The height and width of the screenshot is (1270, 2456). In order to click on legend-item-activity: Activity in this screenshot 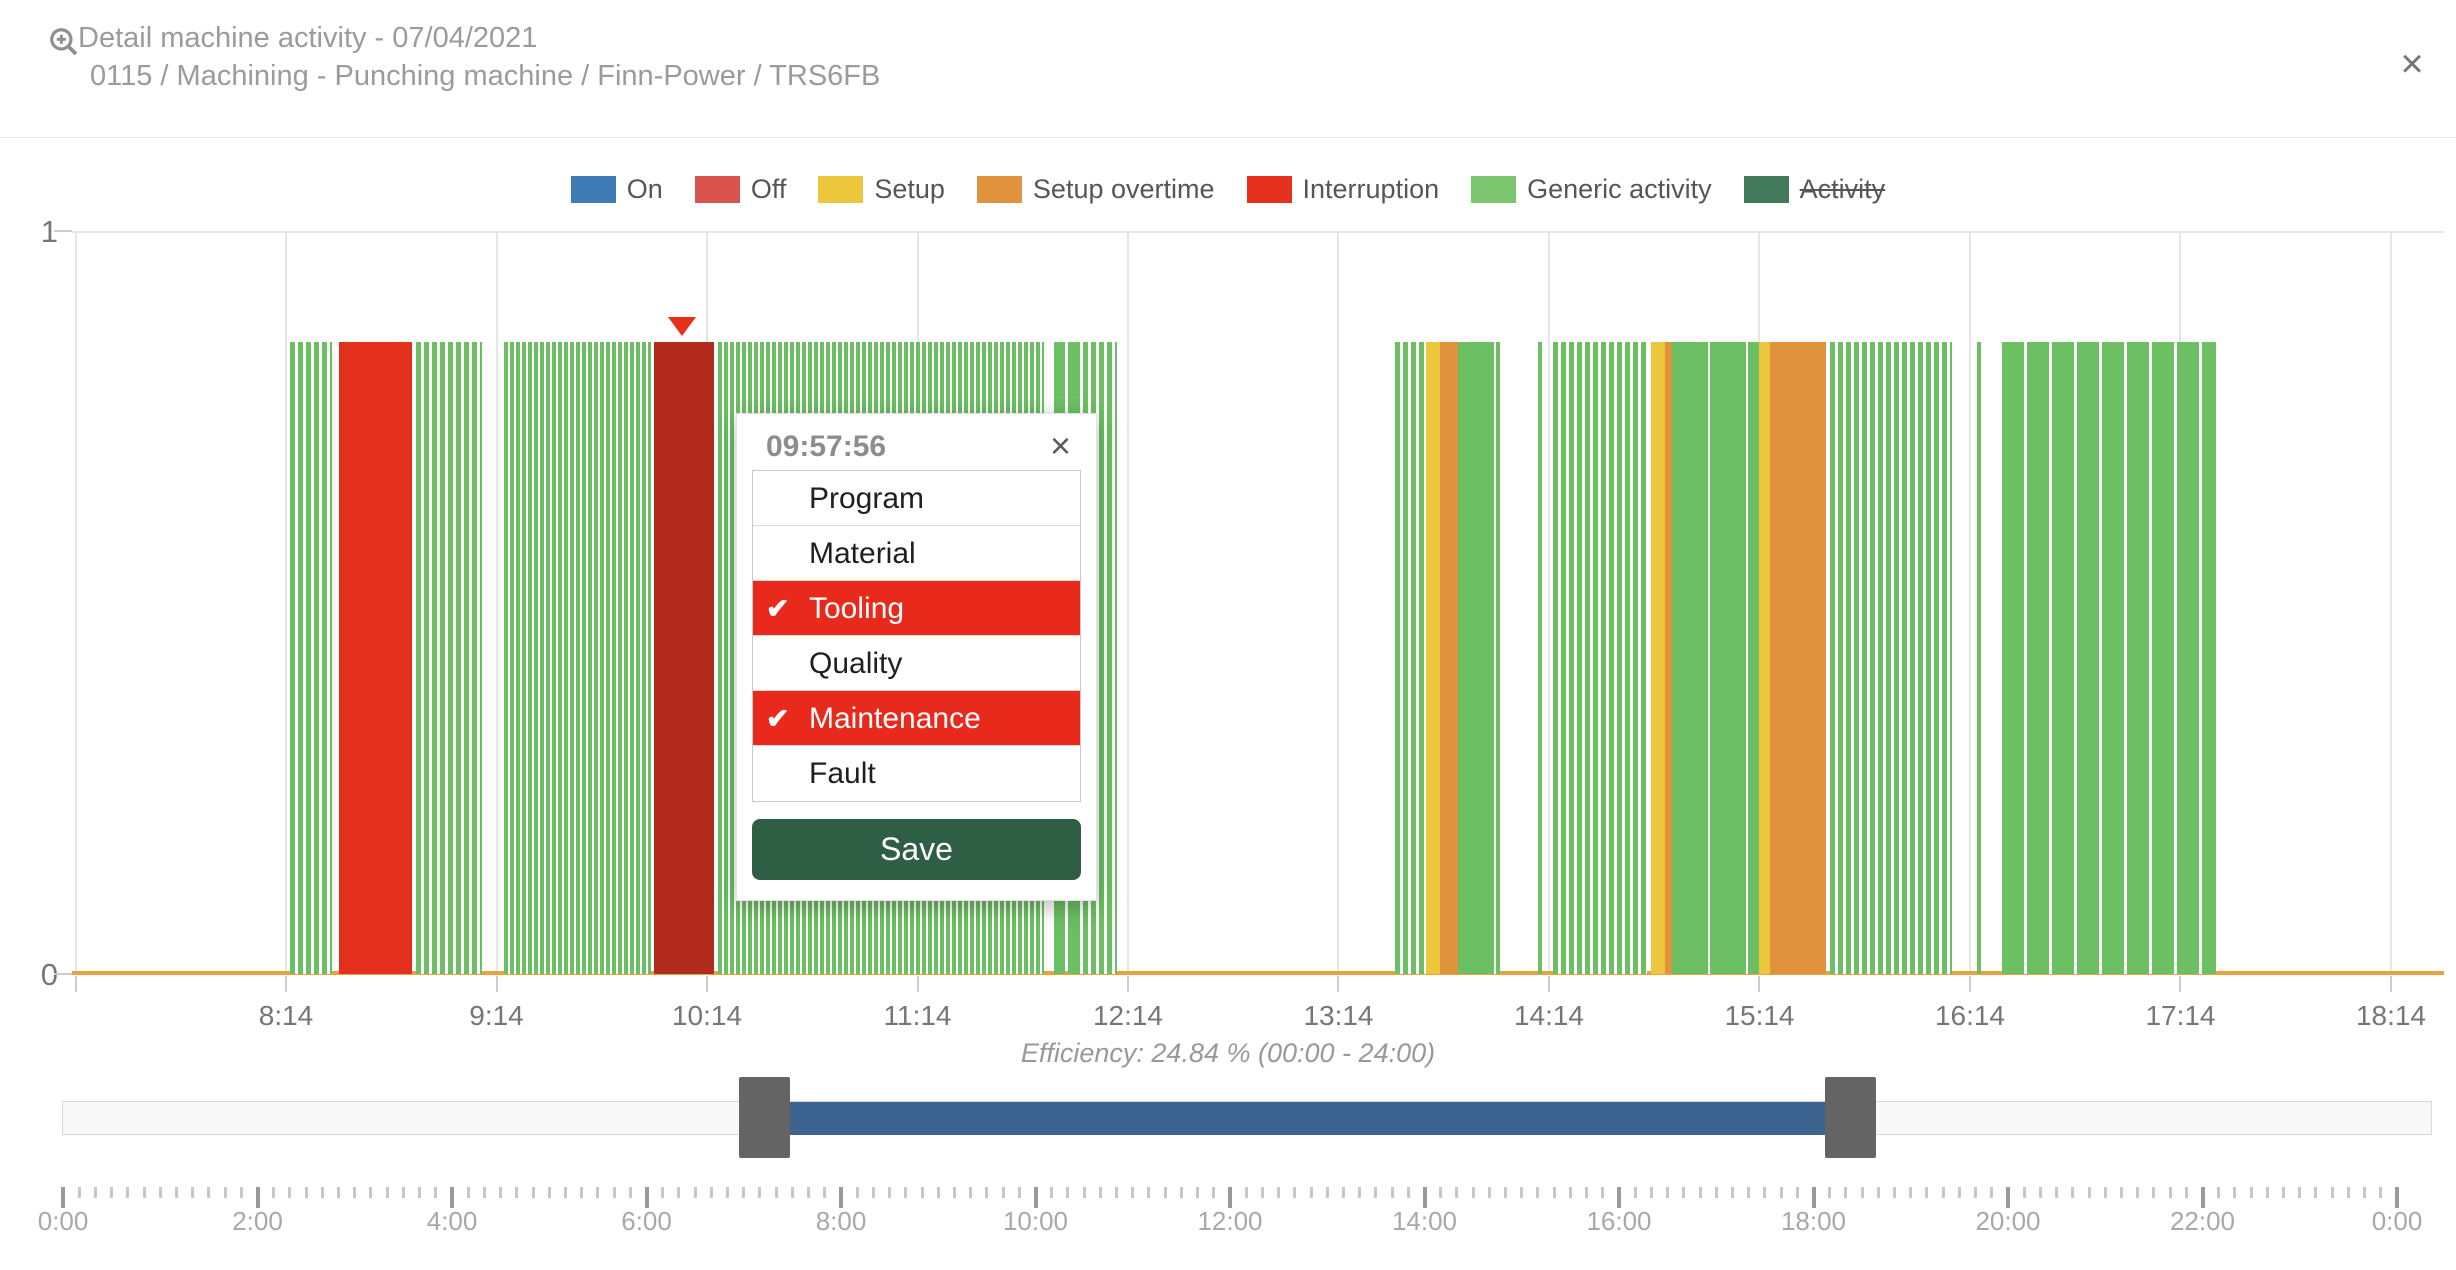, I will do `click(1814, 189)`.